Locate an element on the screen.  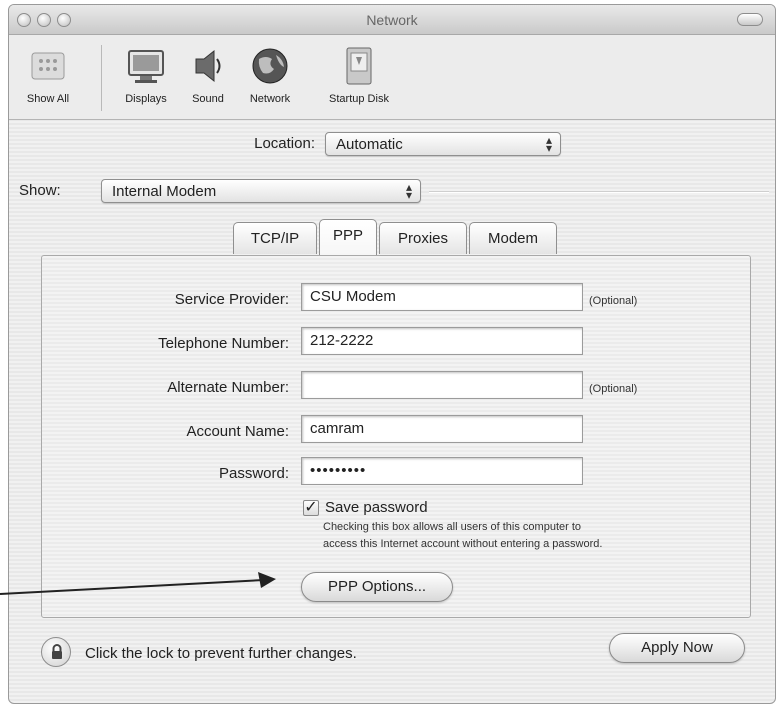
account-name-label: Account Name: is located at coordinates (237, 431).